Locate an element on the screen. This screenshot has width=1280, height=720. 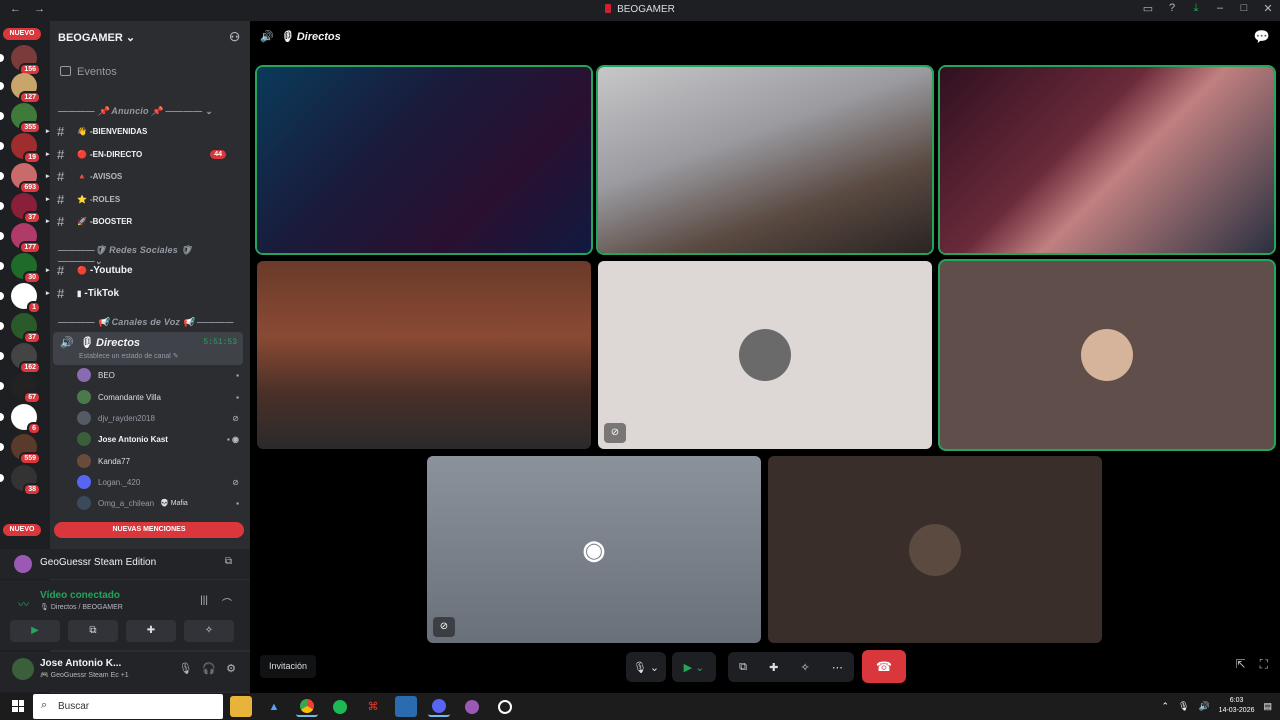
soundboard-icon: ✧ is located at coordinates (805, 667).